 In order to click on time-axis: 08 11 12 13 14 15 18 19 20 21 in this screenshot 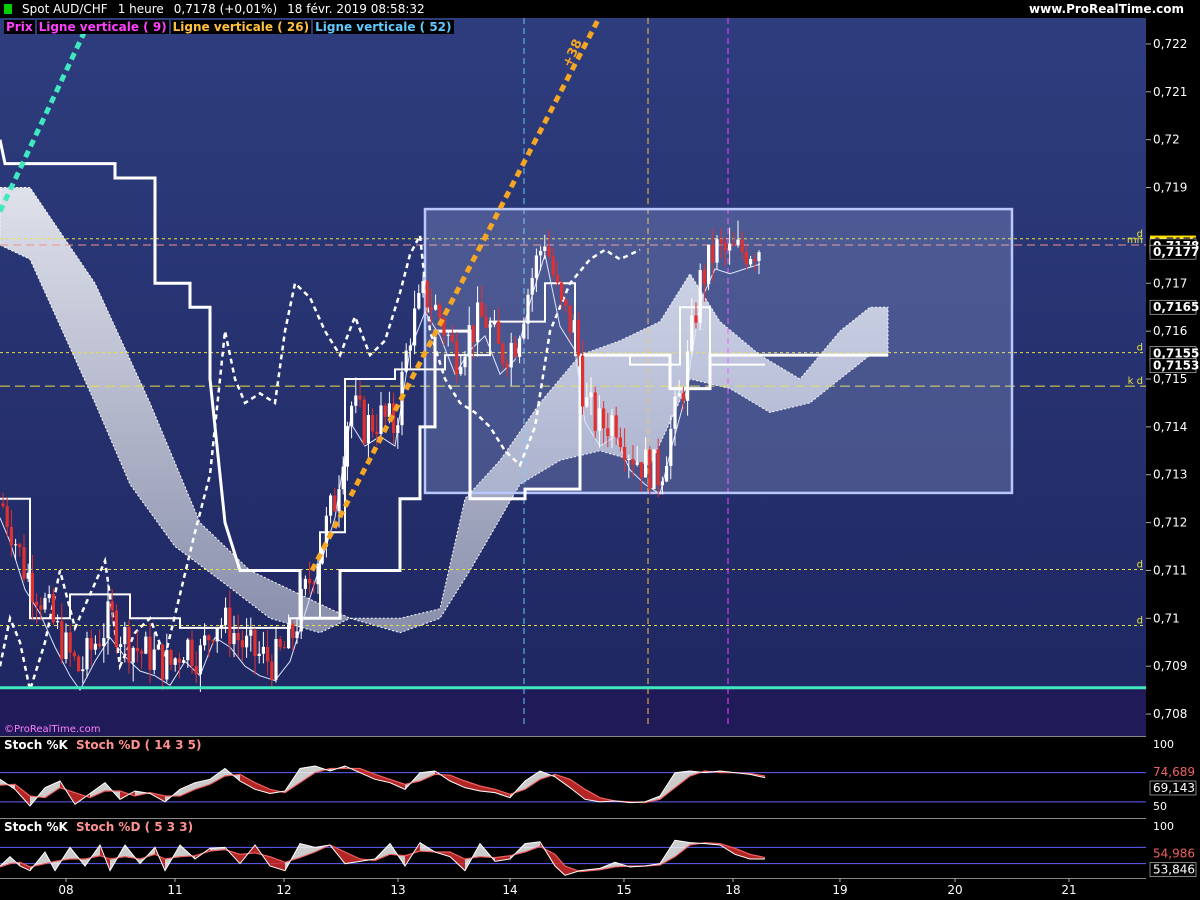, I will do `click(600, 889)`.